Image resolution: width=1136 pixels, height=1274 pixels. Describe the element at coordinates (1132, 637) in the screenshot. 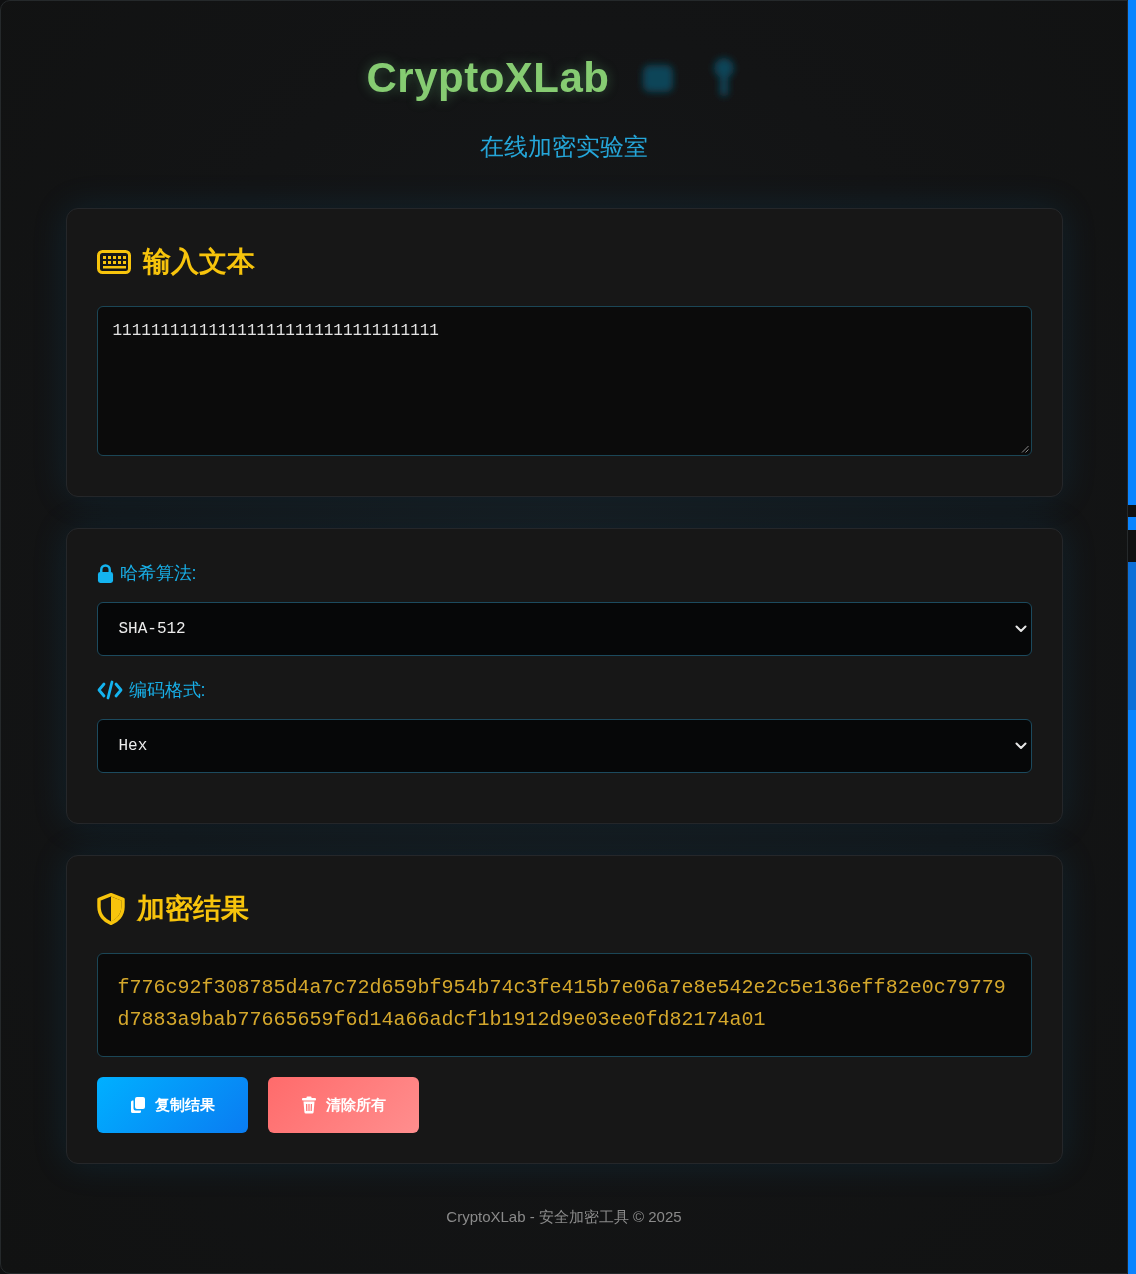

I see `scrollbar` at that location.